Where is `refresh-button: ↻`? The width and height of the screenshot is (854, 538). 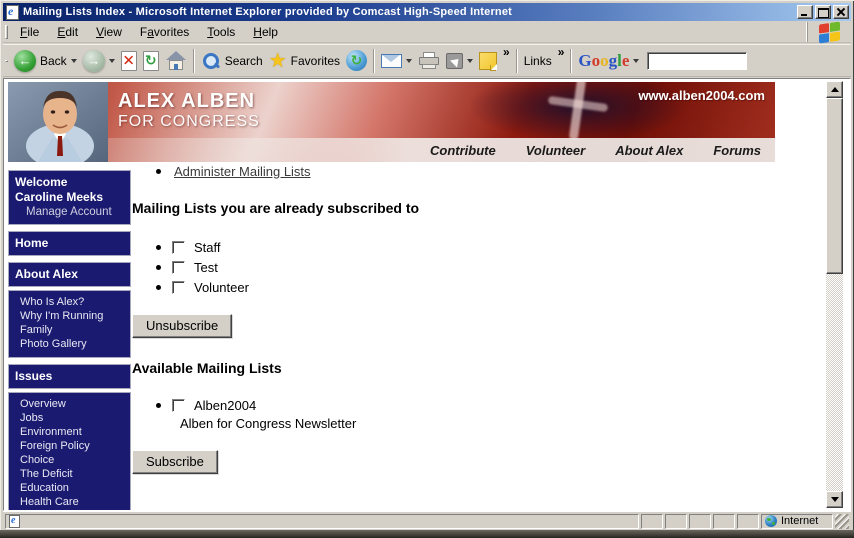 refresh-button: ↻ is located at coordinates (151, 61).